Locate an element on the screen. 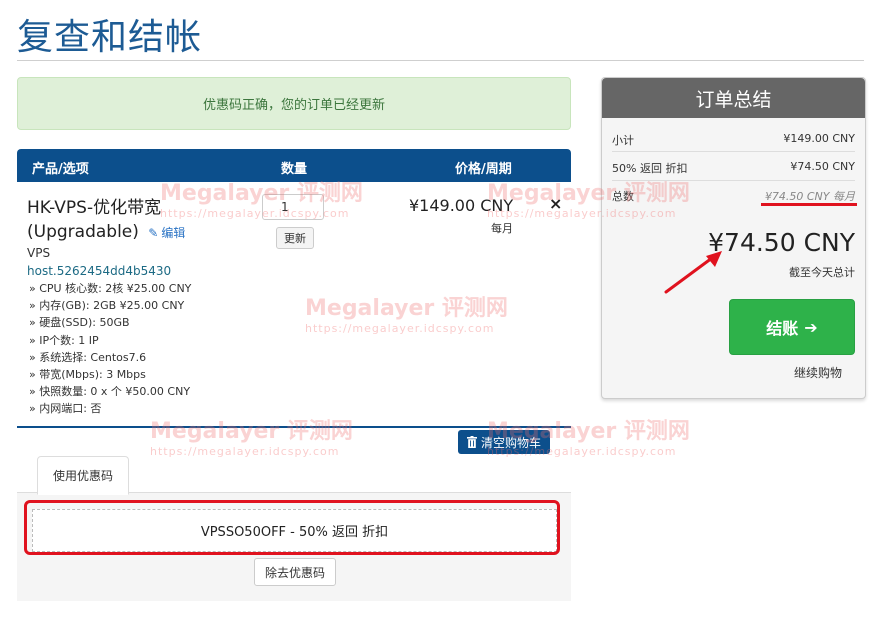 The height and width of the screenshot is (623, 894). promo-highlight-annotation is located at coordinates (292, 527).